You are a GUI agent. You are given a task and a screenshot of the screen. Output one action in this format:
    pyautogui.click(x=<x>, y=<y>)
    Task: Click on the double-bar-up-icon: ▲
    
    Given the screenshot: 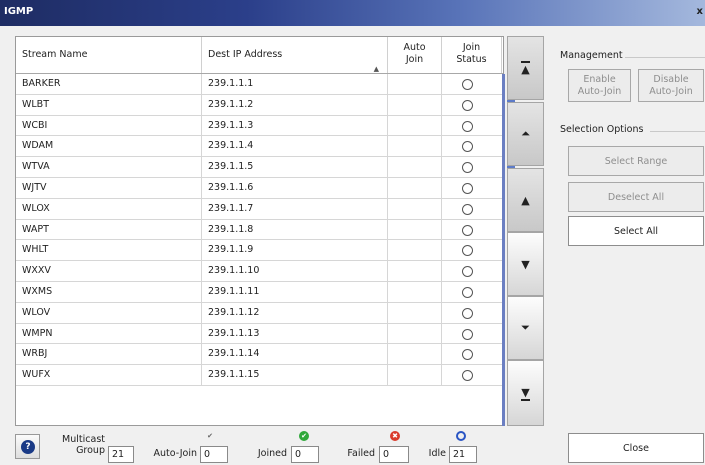 What is the action you would take?
    pyautogui.click(x=525, y=68)
    